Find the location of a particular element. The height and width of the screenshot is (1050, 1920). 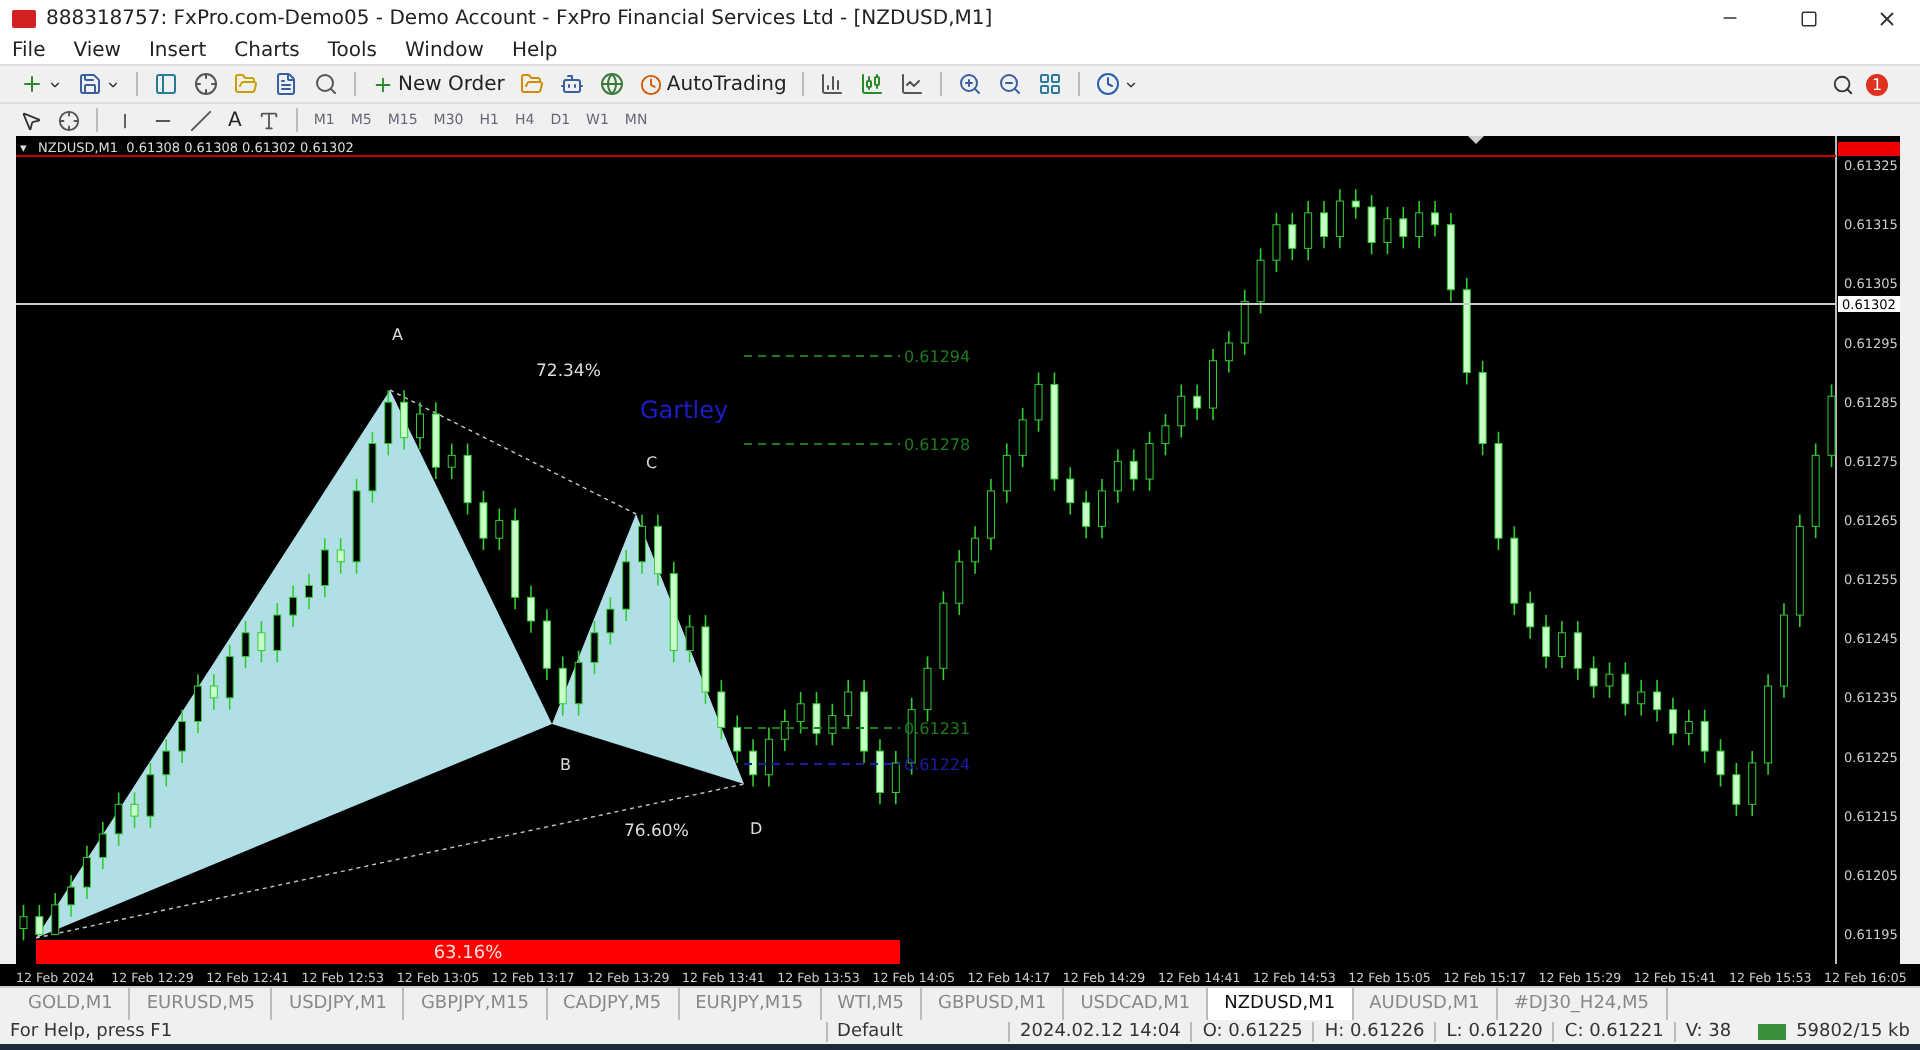

text-tool-button: A is located at coordinates (235, 120).